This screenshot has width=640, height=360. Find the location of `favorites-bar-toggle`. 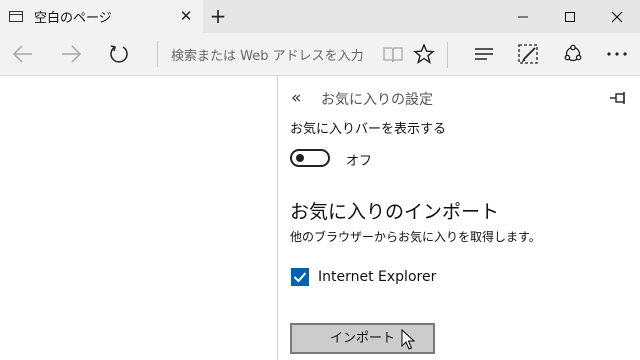

favorites-bar-toggle is located at coordinates (310, 158).